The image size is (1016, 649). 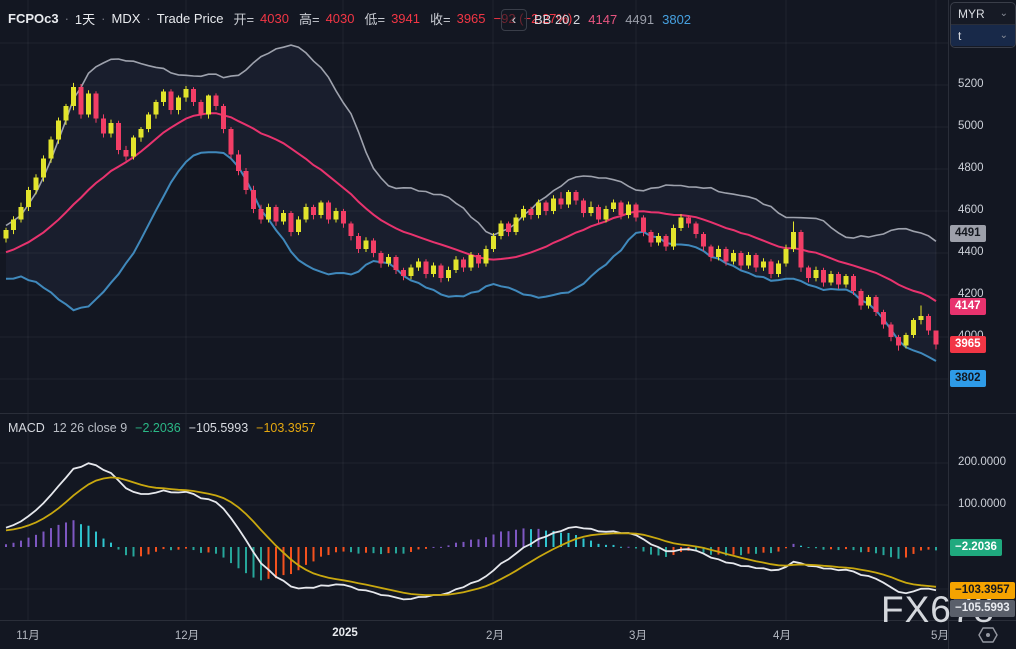 I want to click on currency-value: MYR, so click(x=971, y=13).